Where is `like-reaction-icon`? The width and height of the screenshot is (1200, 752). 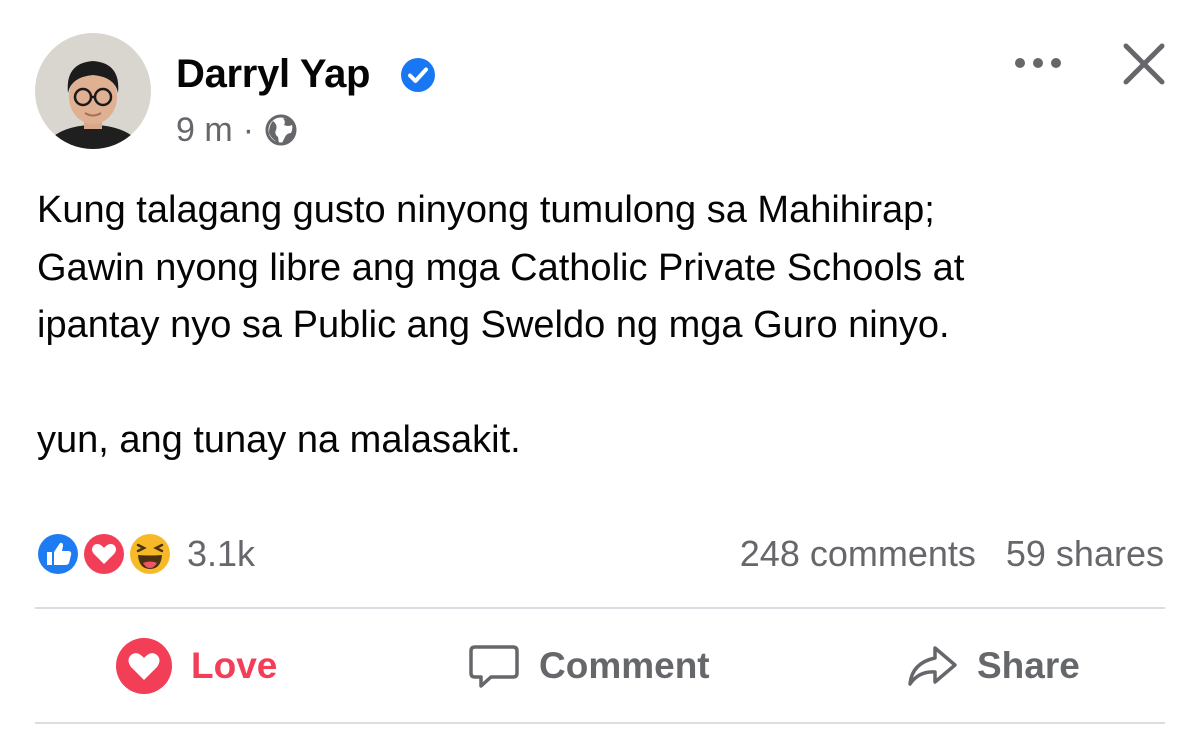
like-reaction-icon is located at coordinates (58, 554).